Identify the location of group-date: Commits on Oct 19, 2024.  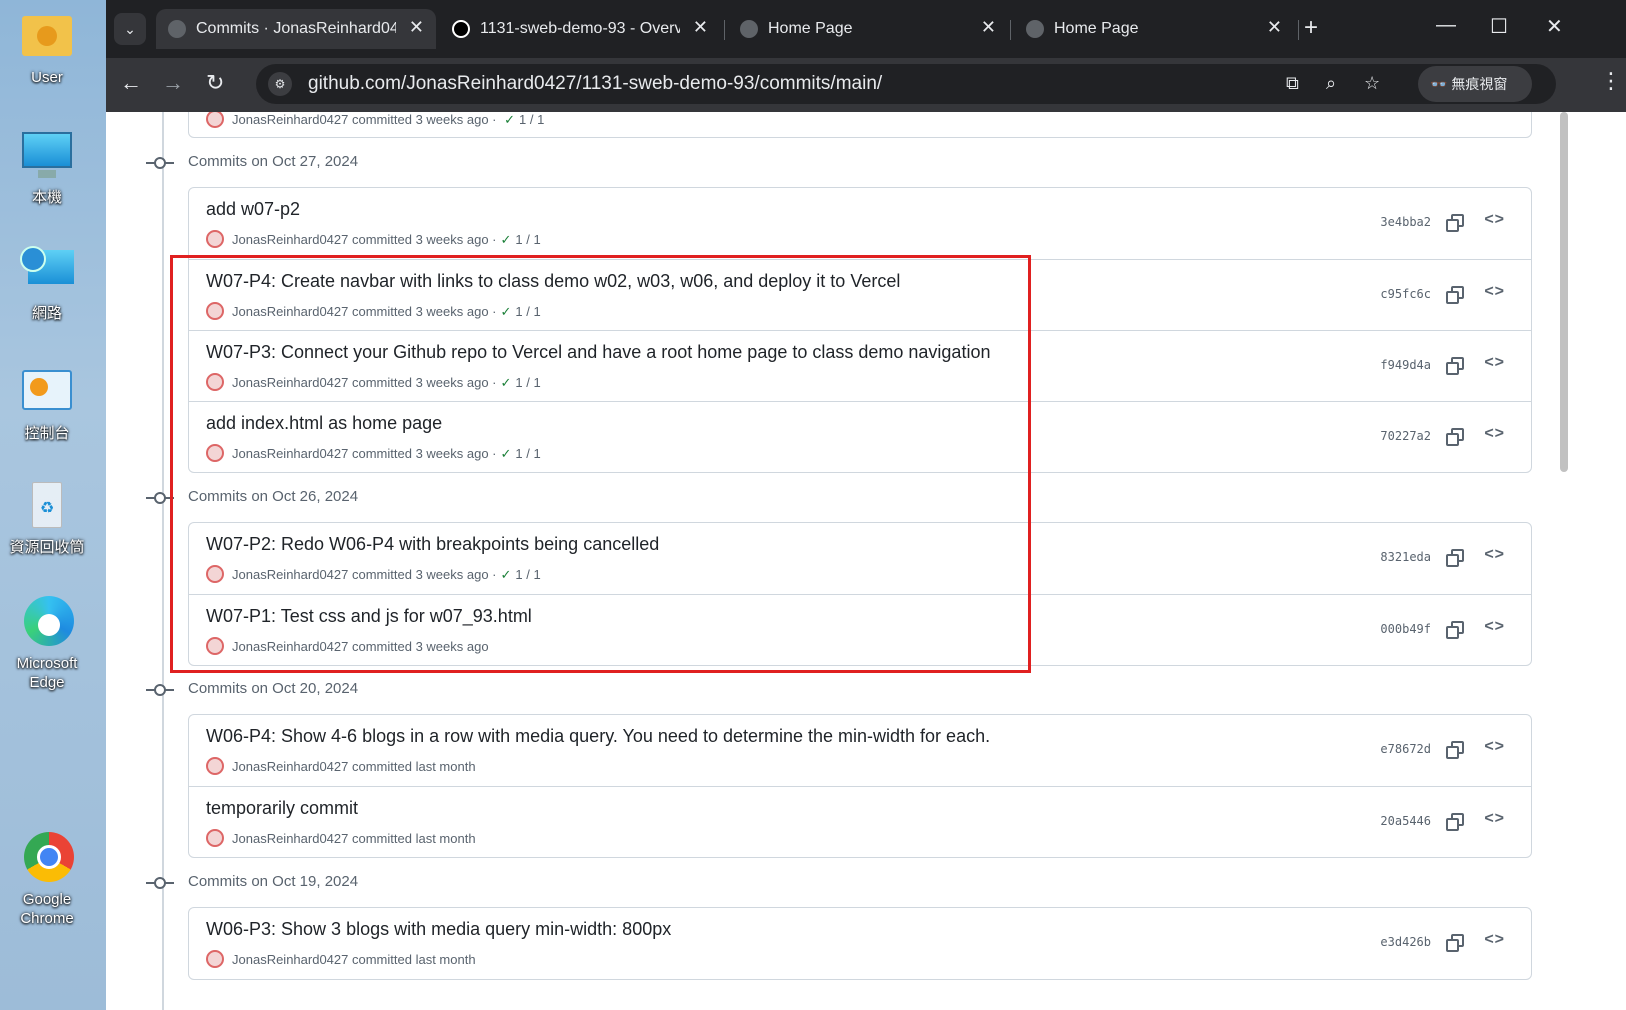
(273, 881).